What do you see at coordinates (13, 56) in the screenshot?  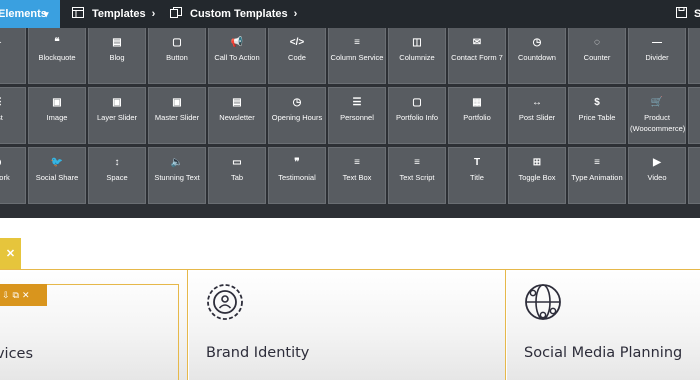 I see `element-tile-io: ▶ io` at bounding box center [13, 56].